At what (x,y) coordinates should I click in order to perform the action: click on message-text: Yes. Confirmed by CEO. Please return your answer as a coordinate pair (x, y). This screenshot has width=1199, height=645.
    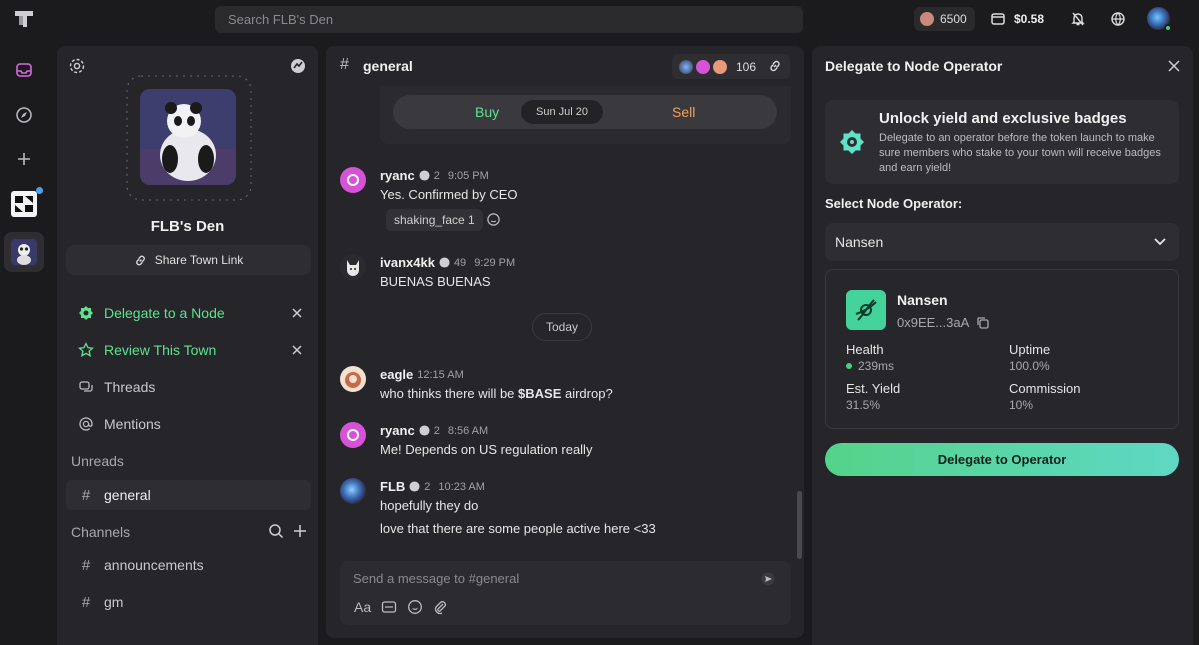
    Looking at the image, I should click on (449, 194).